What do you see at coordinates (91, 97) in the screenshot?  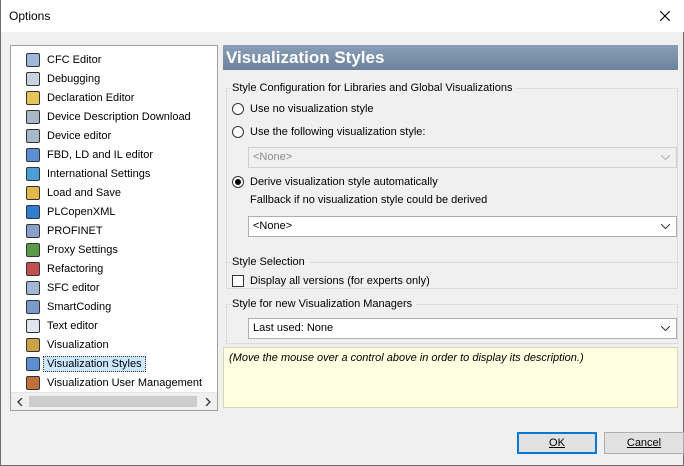 I see `sidebar-item-label: Declaration Editor` at bounding box center [91, 97].